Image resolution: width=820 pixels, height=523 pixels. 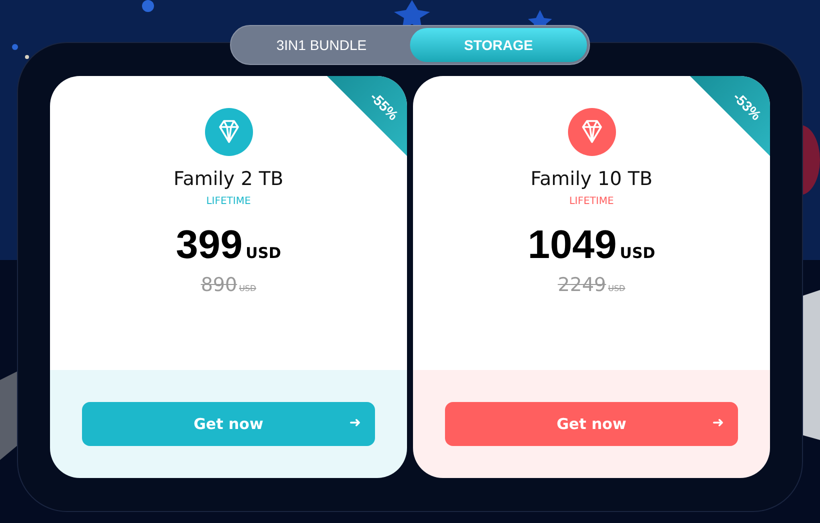 I want to click on price: 1049, so click(x=572, y=245).